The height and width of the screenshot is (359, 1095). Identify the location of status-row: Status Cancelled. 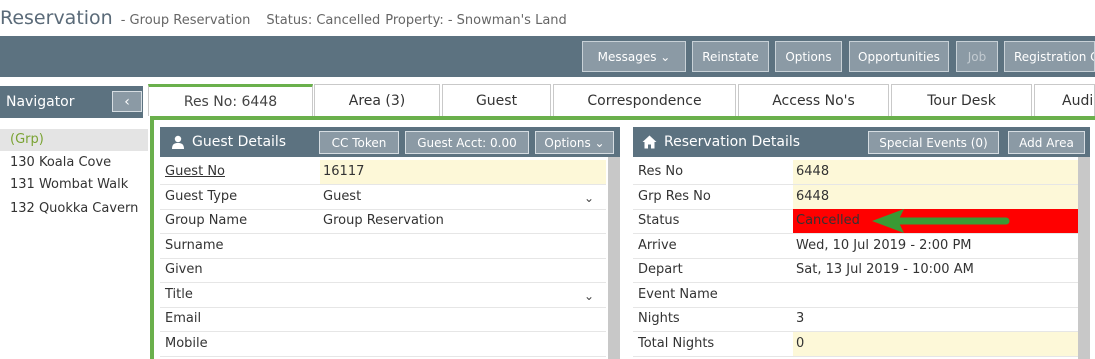
(855, 221).